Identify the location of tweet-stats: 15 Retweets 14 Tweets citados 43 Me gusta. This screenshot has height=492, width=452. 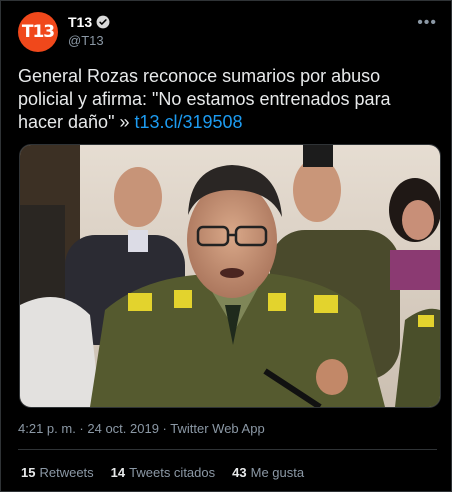
(162, 472).